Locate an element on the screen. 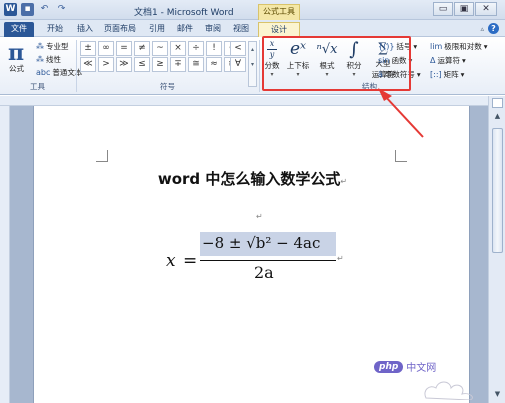  matrix-label: 矩阵 is located at coordinates (451, 74).